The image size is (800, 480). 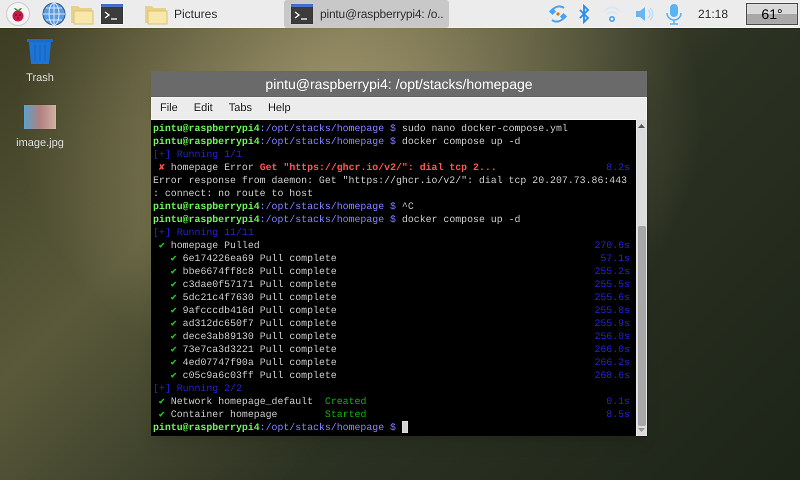 What do you see at coordinates (274, 427) in the screenshot?
I see `terminal-line: pintu@raspberrypi4:/opt/stacks/homepage $` at bounding box center [274, 427].